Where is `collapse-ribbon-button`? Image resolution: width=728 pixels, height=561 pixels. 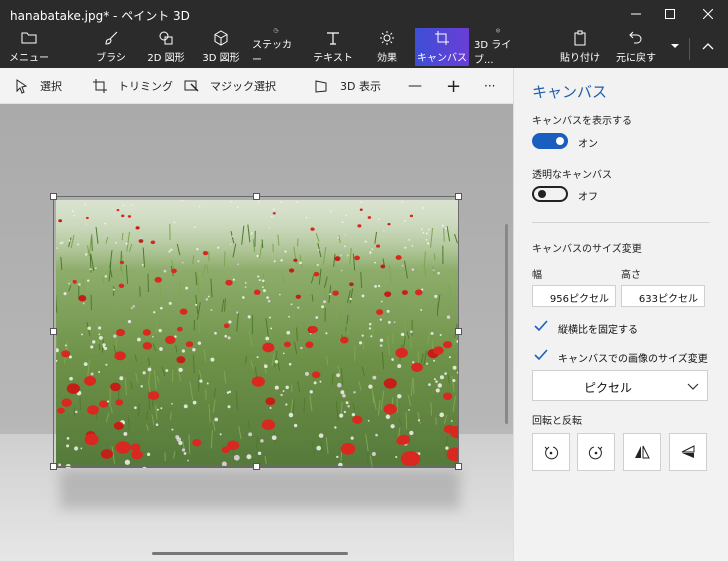
collapse-ribbon-button is located at coordinates (708, 47).